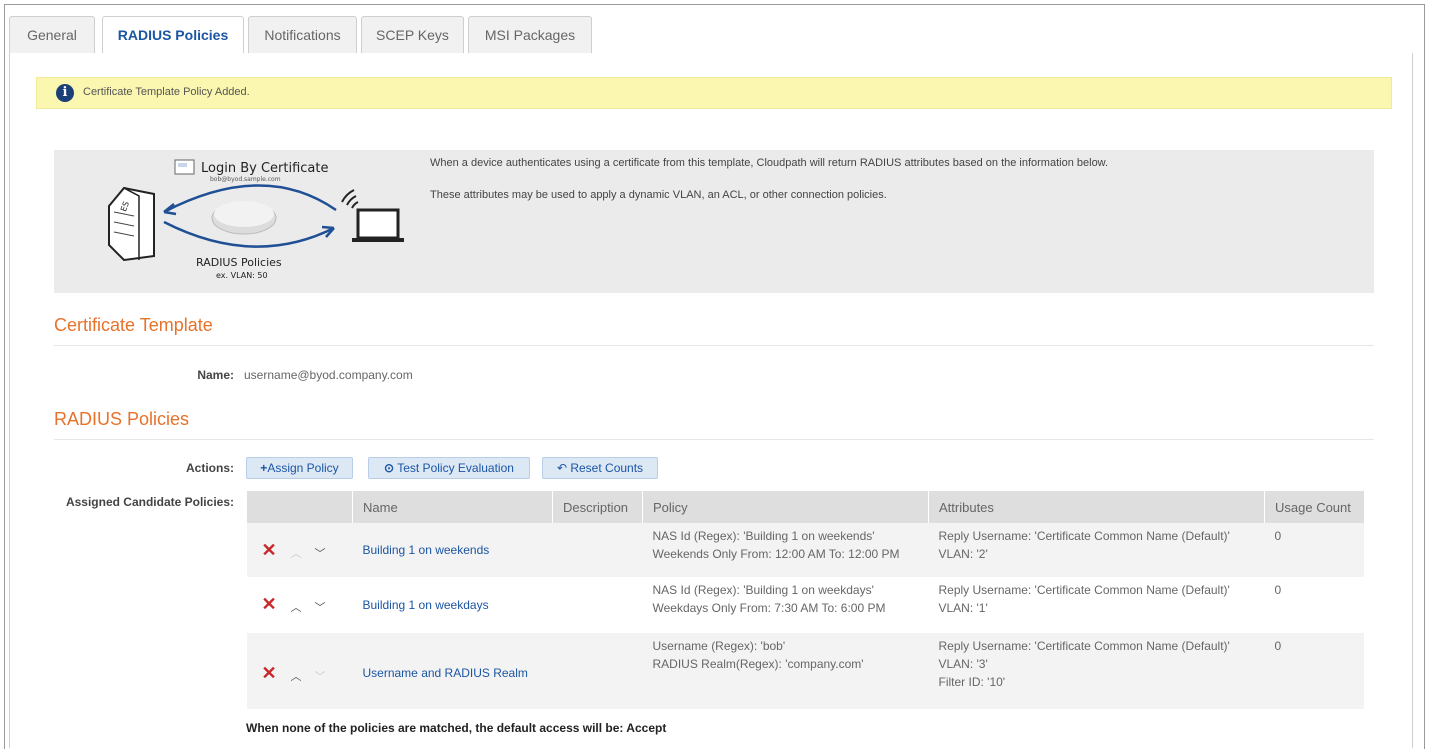 Image resolution: width=1433 pixels, height=749 pixels. What do you see at coordinates (389, 468) in the screenshot?
I see `play-circle-icon: ⊙` at bounding box center [389, 468].